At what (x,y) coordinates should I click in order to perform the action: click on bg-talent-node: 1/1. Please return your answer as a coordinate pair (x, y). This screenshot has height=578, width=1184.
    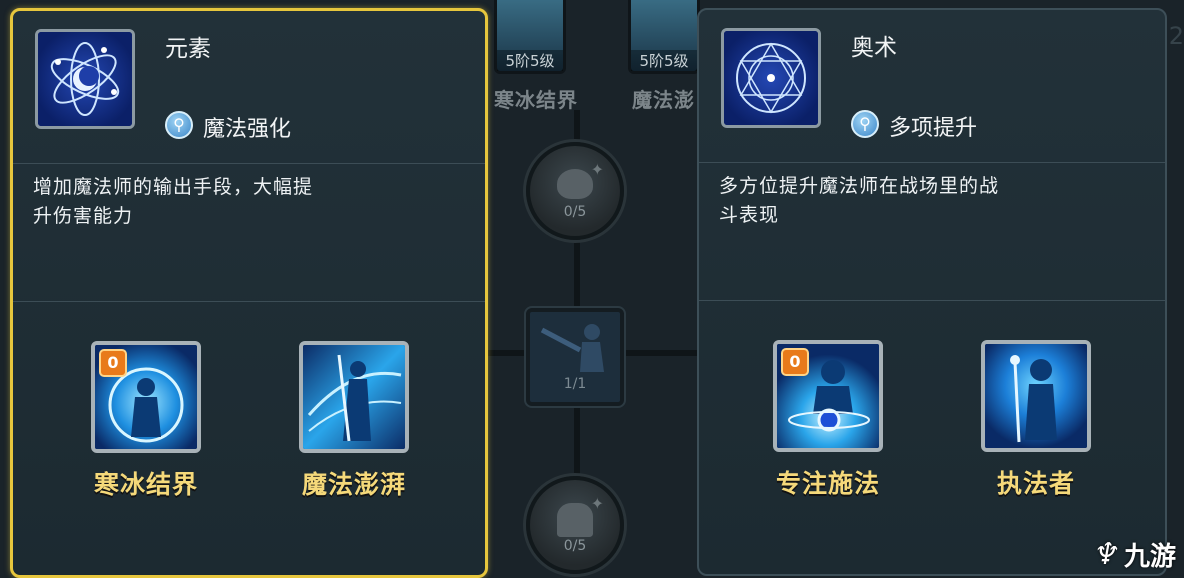
    Looking at the image, I should click on (575, 357).